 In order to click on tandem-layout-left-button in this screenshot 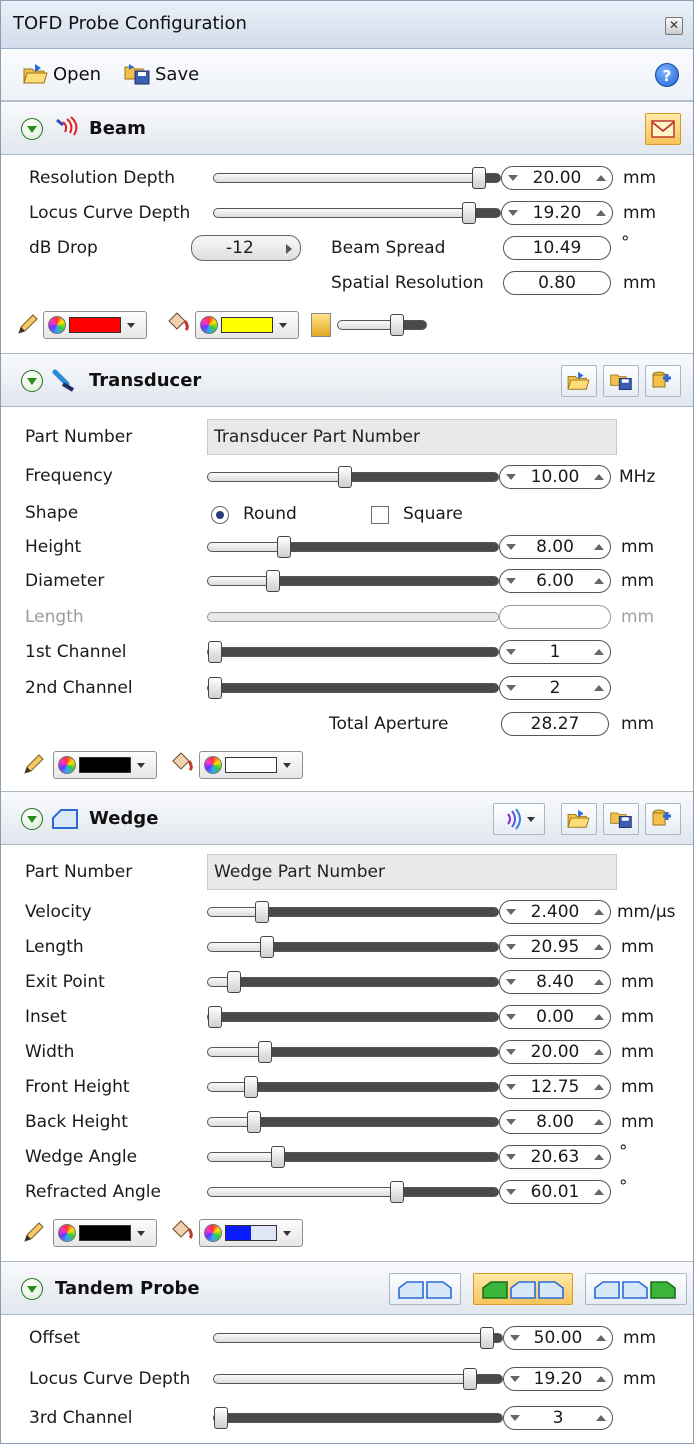, I will do `click(425, 1289)`.